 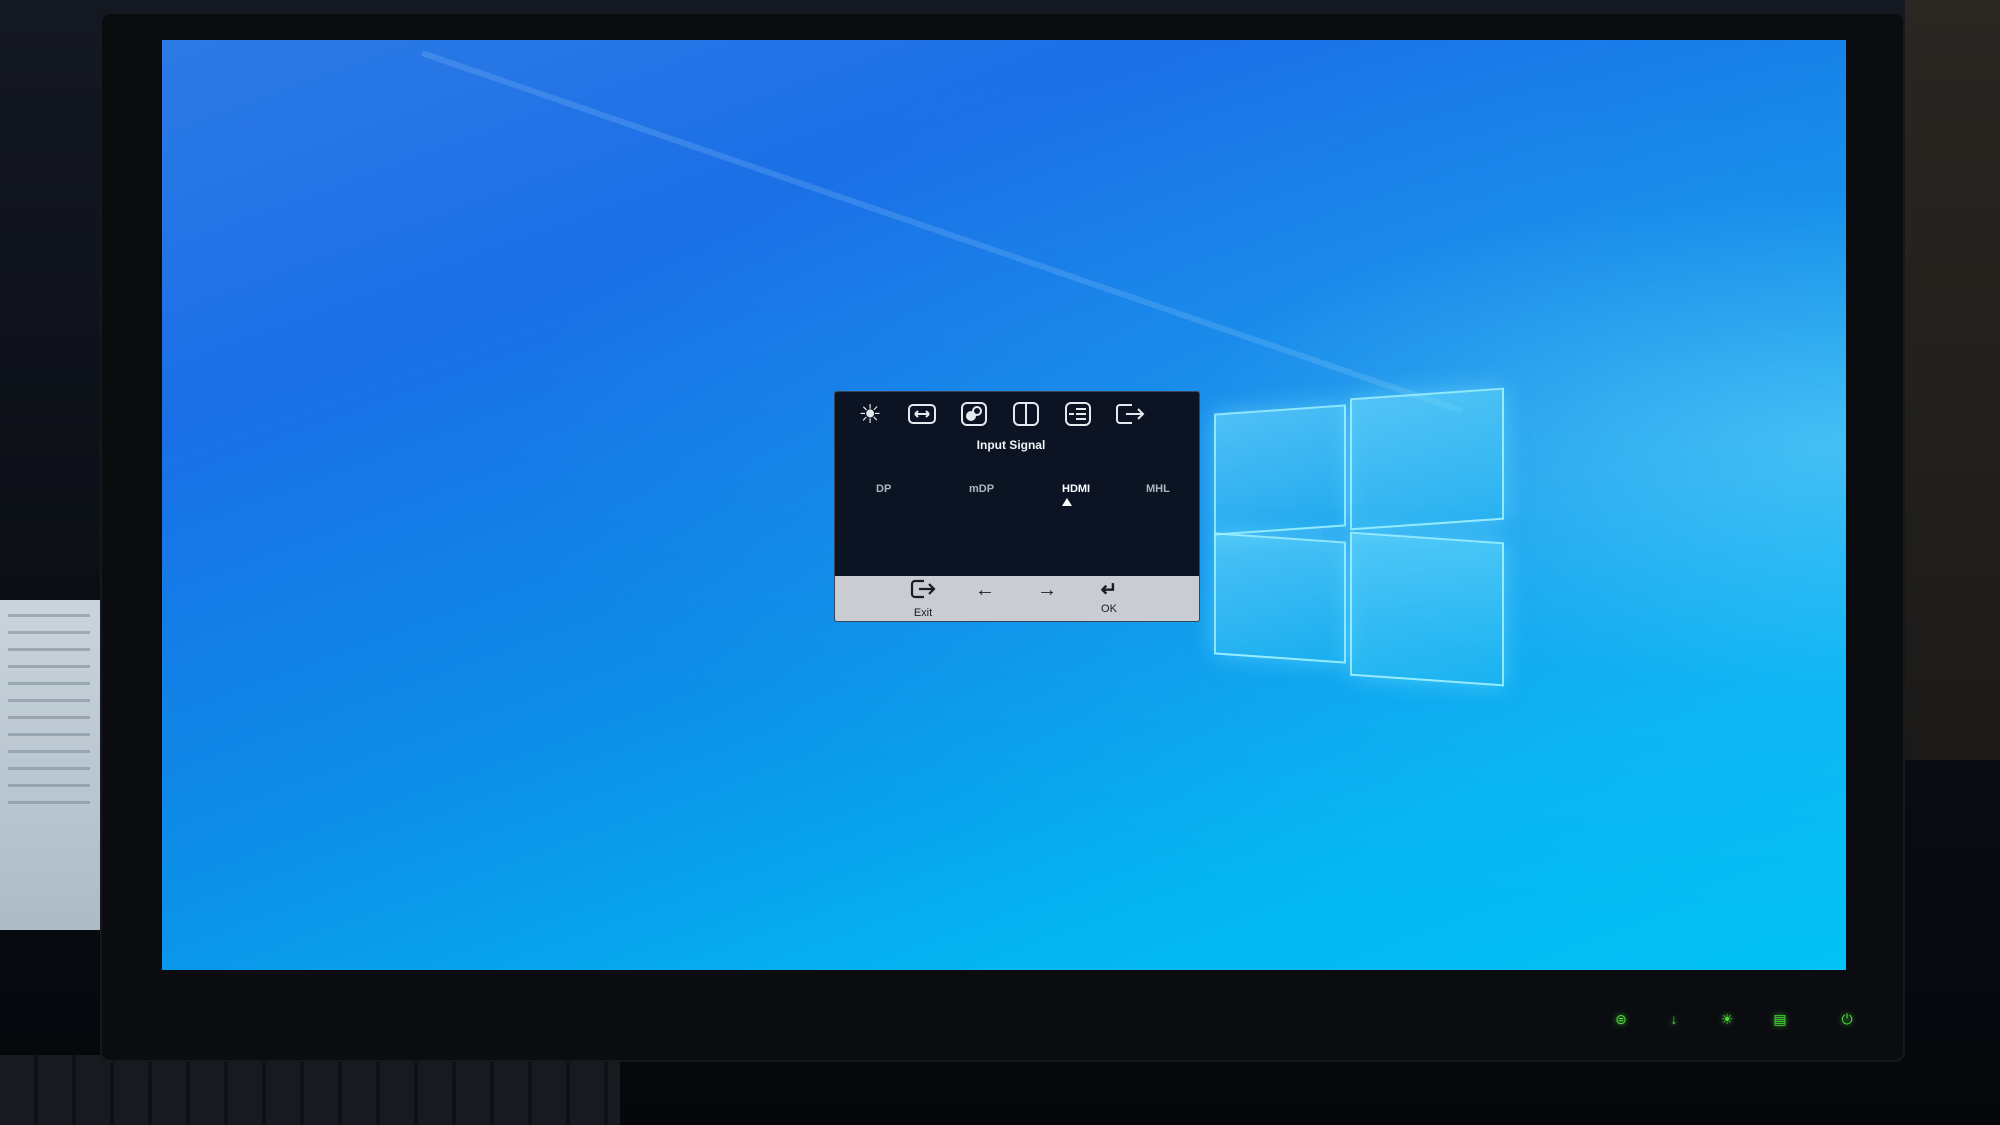 What do you see at coordinates (1078, 414) in the screenshot?
I see `menu-options-icon` at bounding box center [1078, 414].